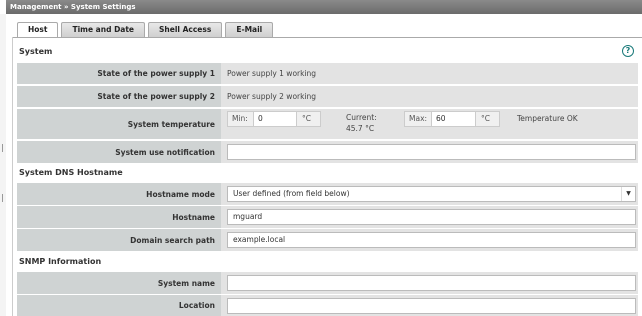  Describe the element at coordinates (361, 117) in the screenshot. I see `current-label: Current:` at that location.